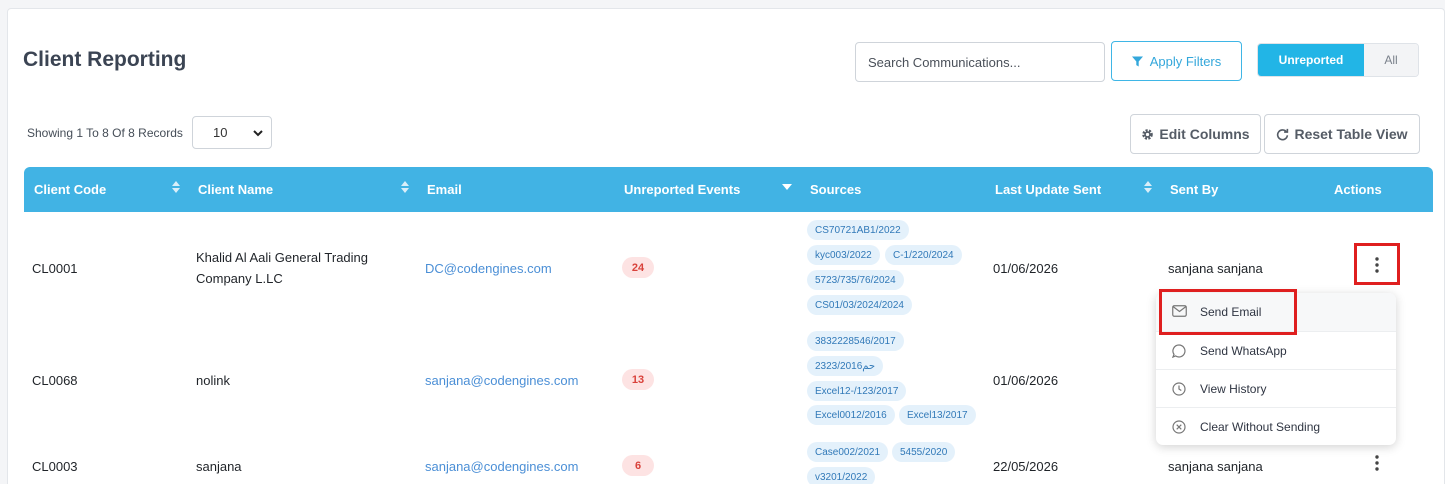 The width and height of the screenshot is (1445, 484). I want to click on report-filter-toggle: Unreported All, so click(1338, 60).